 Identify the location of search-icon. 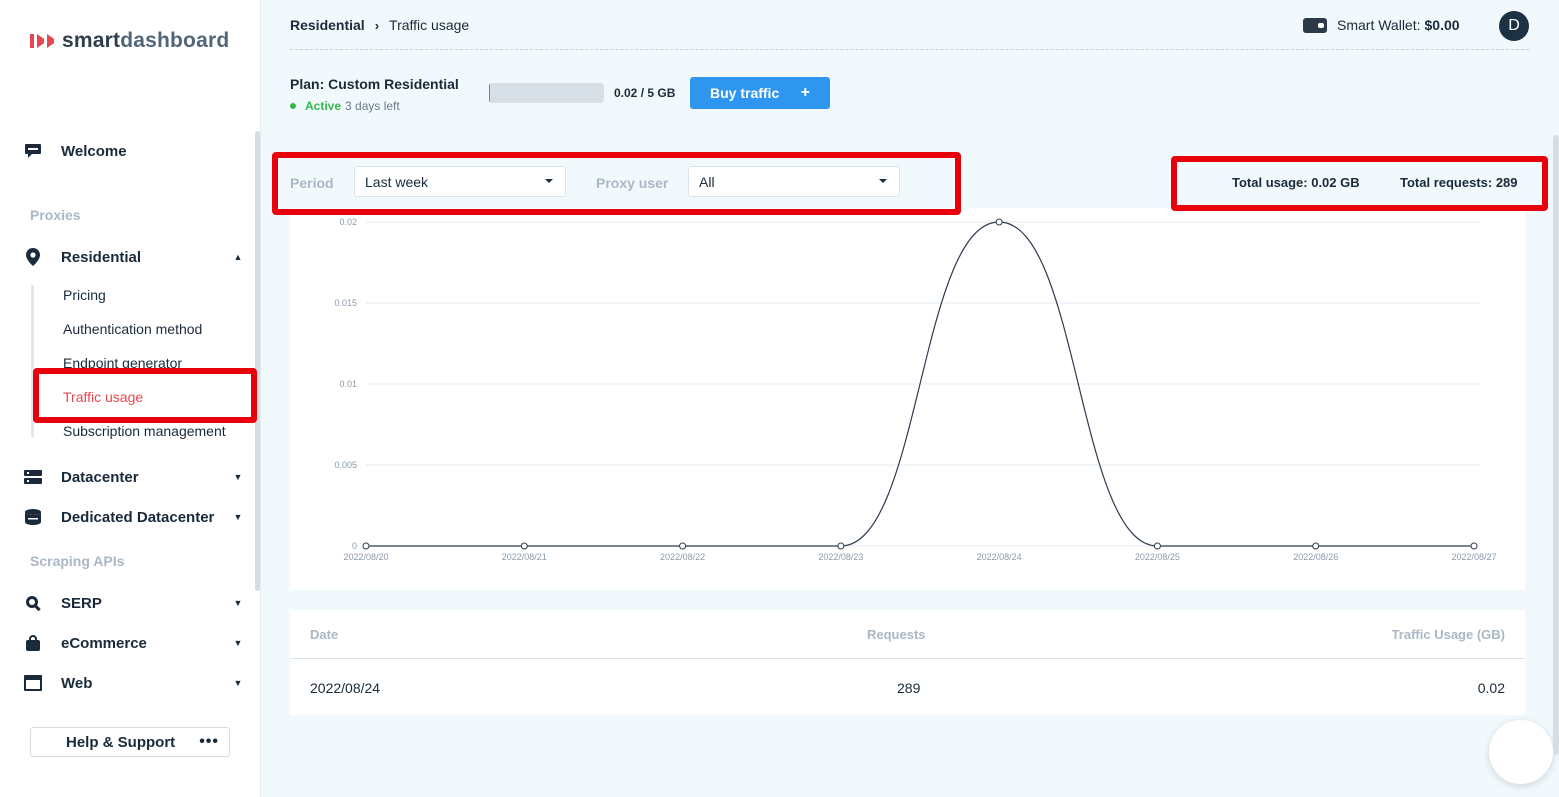
(33, 603).